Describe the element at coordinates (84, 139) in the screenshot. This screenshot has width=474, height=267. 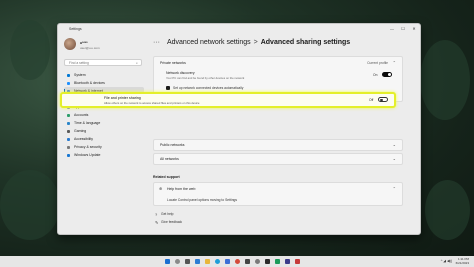
I see `sidebar-item-label: Accessibility` at that location.